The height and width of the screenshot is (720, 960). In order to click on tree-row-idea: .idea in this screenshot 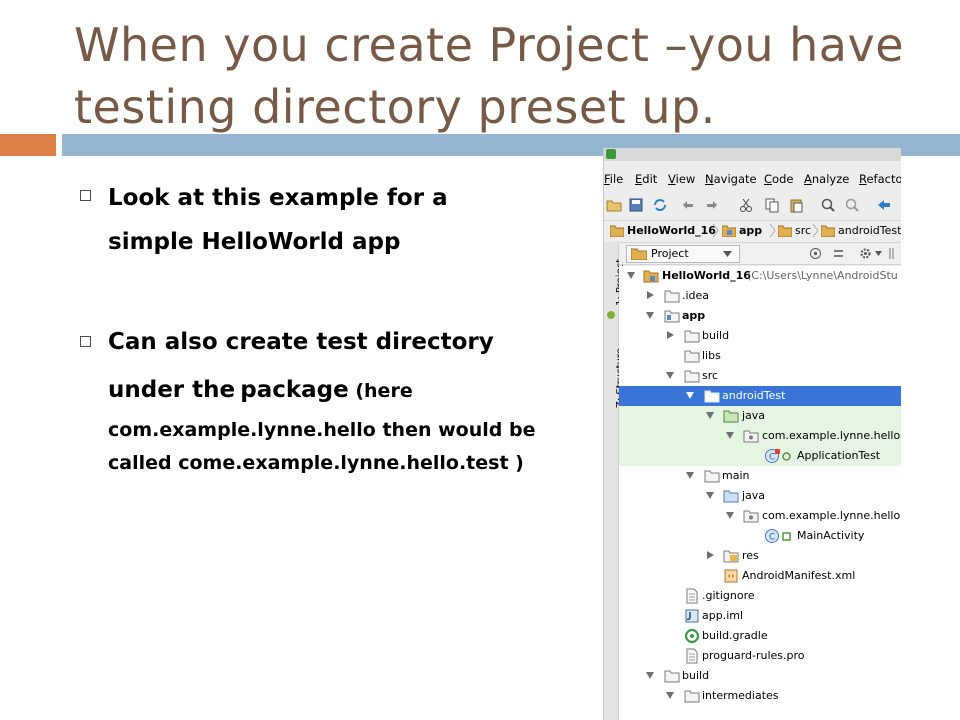, I will do `click(760, 296)`.